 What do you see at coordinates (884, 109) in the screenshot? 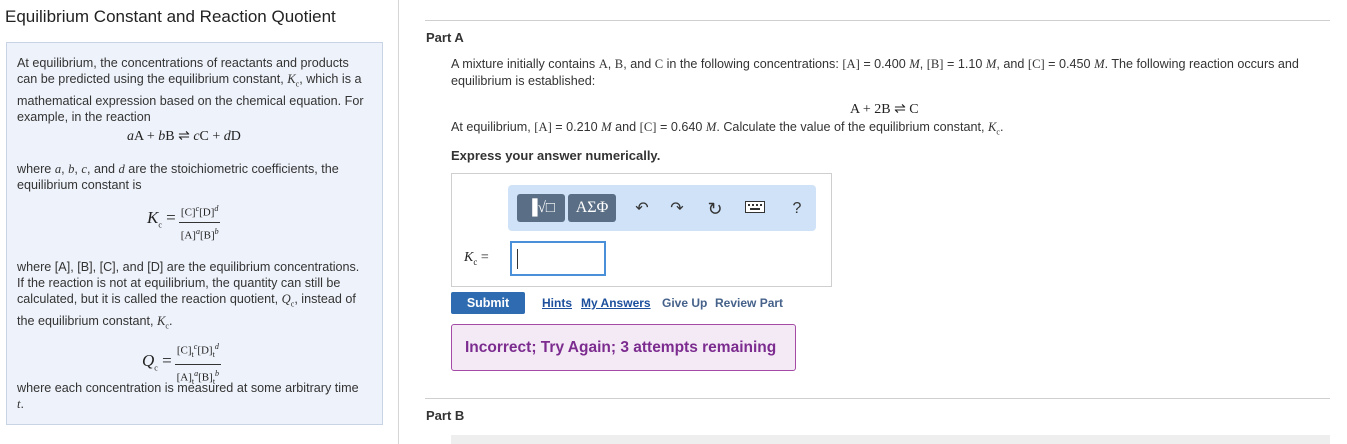
I see `reaction-equation: A + 2B ⇌ C` at bounding box center [884, 109].